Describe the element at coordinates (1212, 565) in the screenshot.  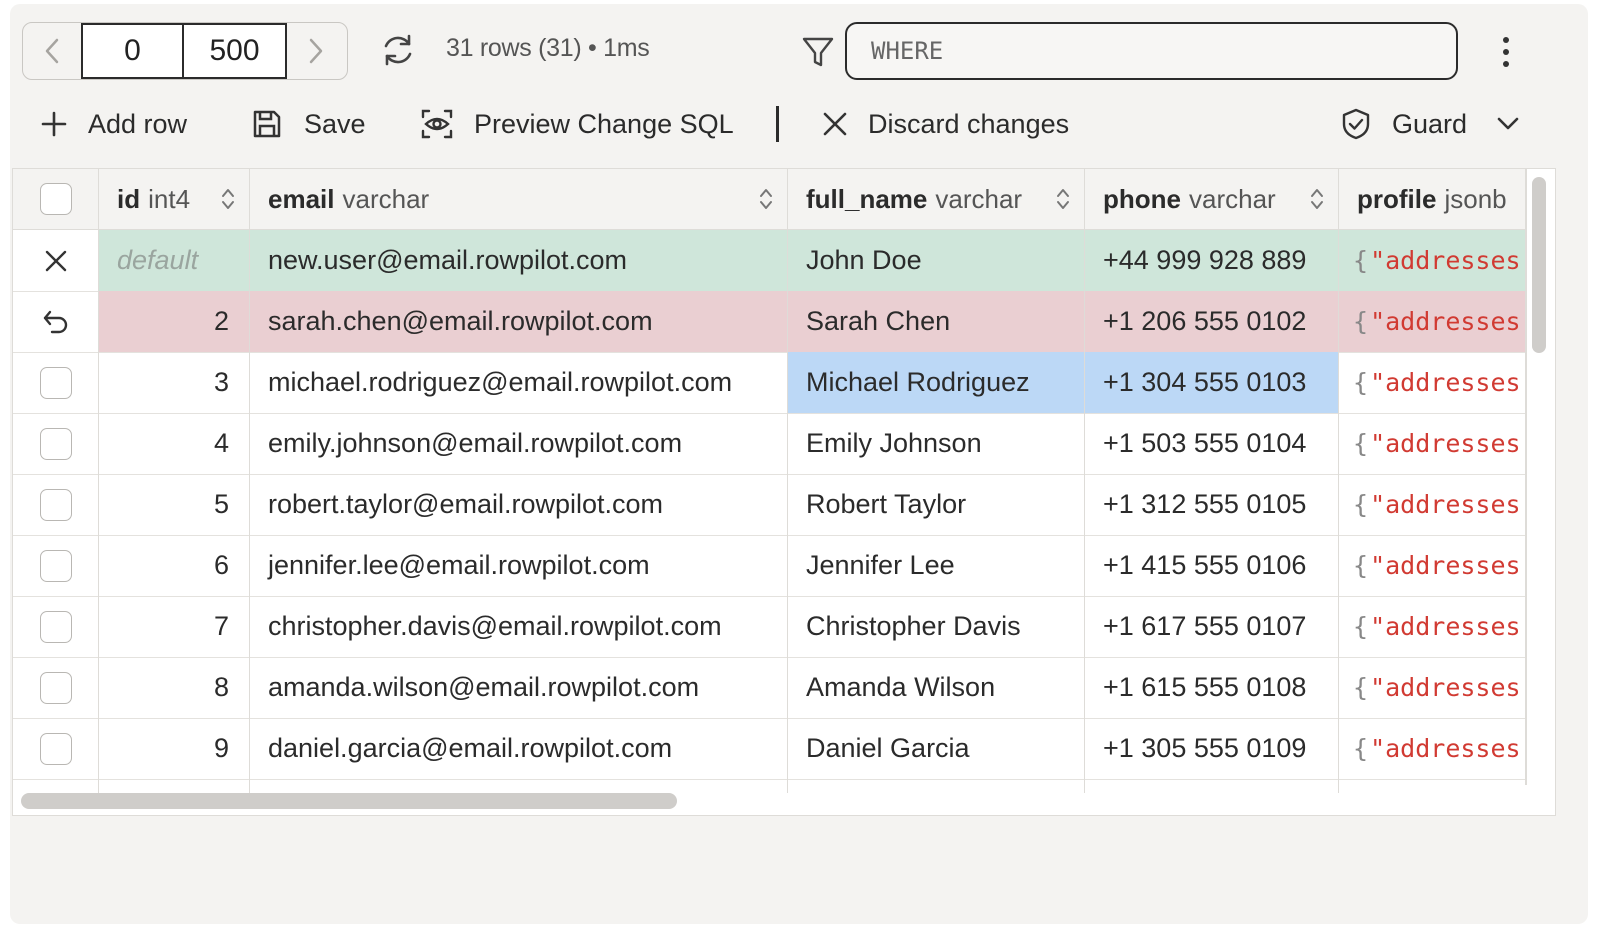
I see `phone-cell: +1 415 555 0106` at that location.